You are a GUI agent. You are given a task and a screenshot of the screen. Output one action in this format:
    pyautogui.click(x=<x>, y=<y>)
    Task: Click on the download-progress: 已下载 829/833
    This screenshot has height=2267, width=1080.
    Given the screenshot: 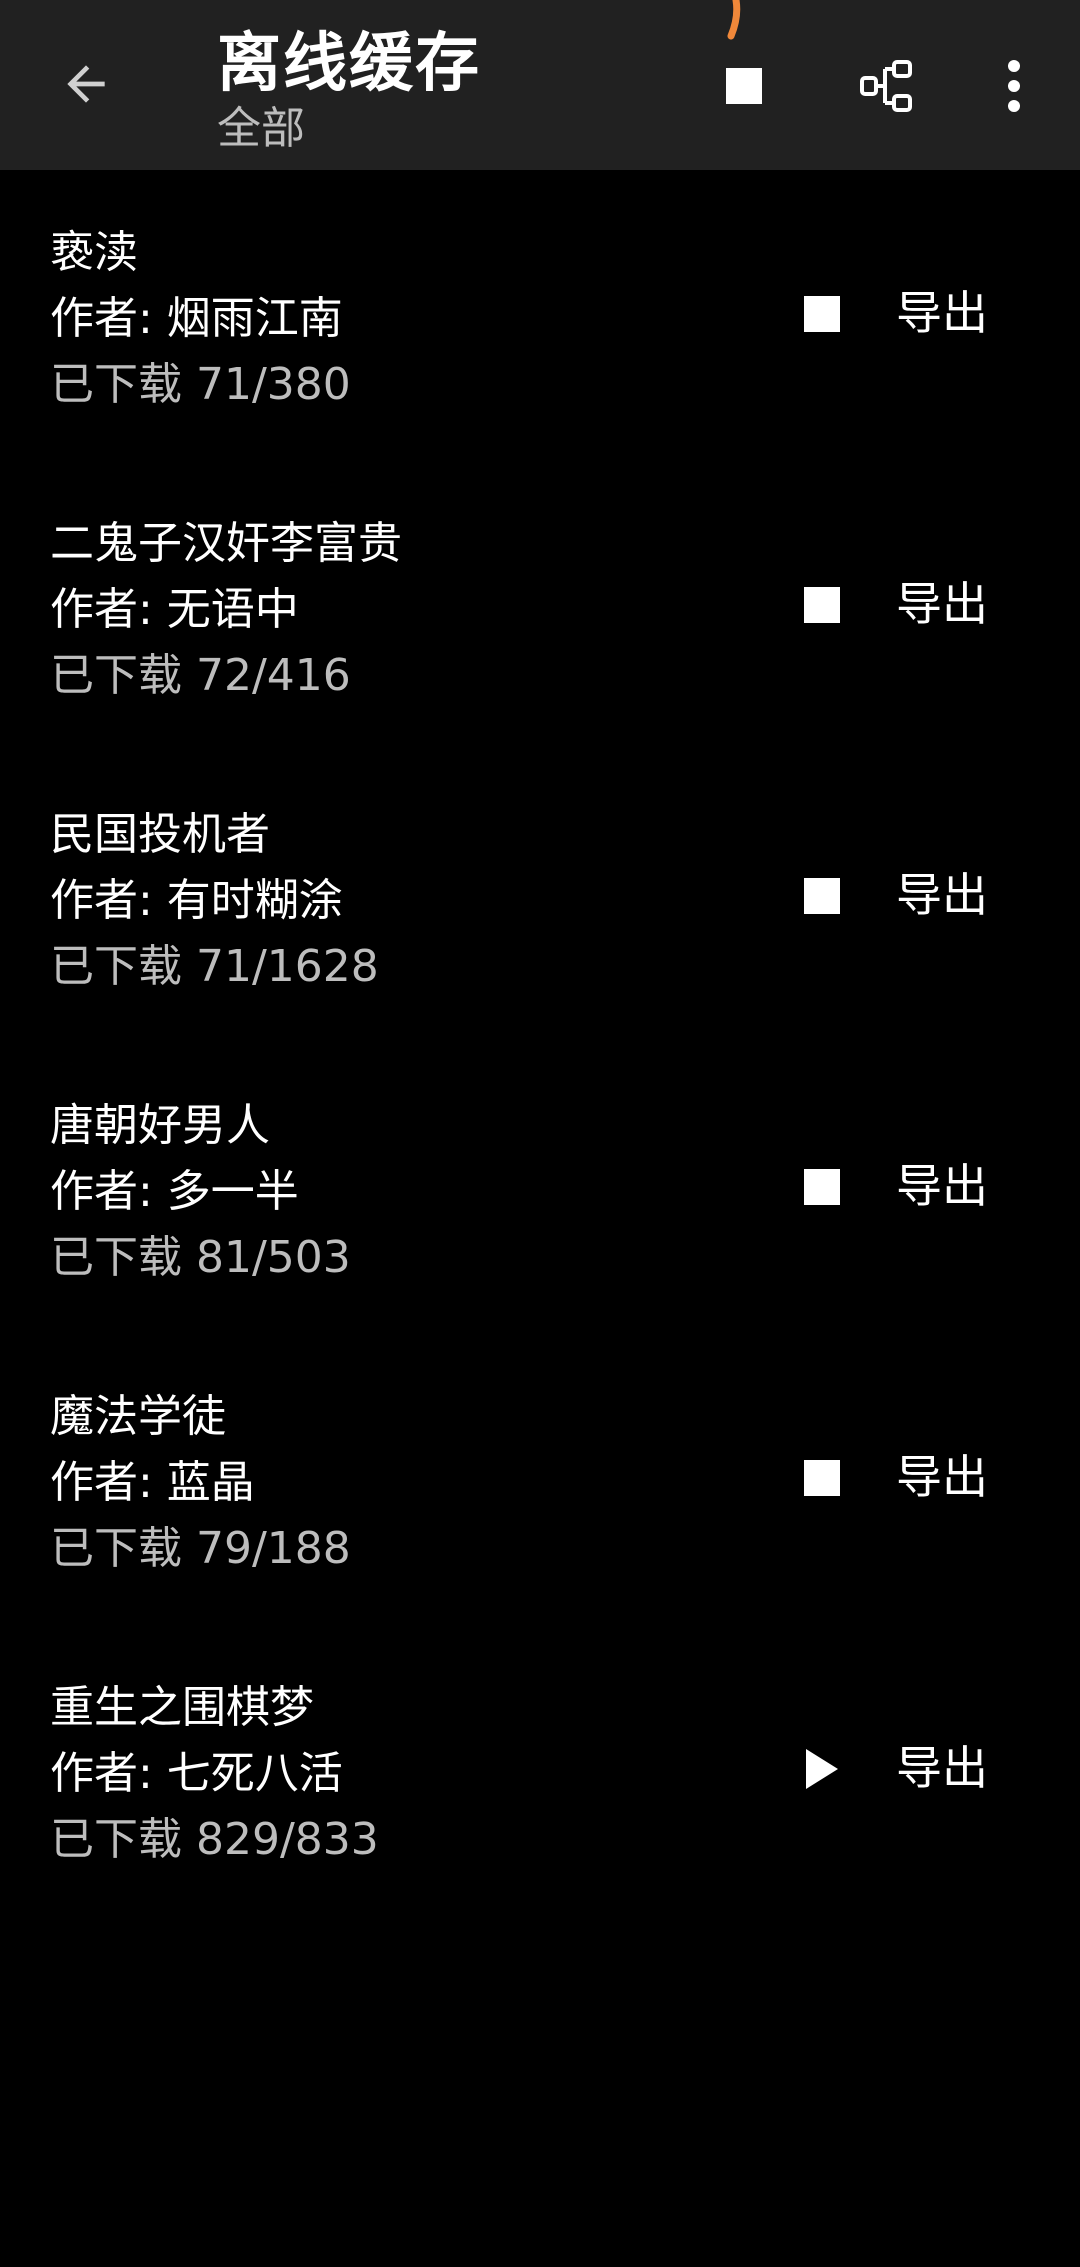 What is the action you would take?
    pyautogui.click(x=214, y=1839)
    